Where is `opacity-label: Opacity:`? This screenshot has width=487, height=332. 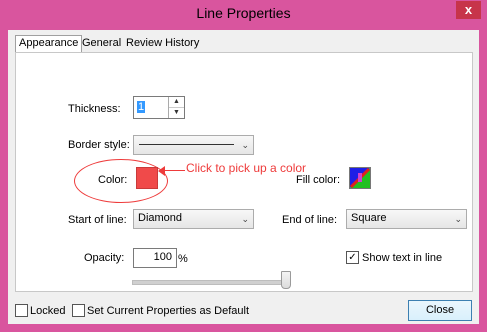
opacity-label: Opacity: is located at coordinates (104, 258).